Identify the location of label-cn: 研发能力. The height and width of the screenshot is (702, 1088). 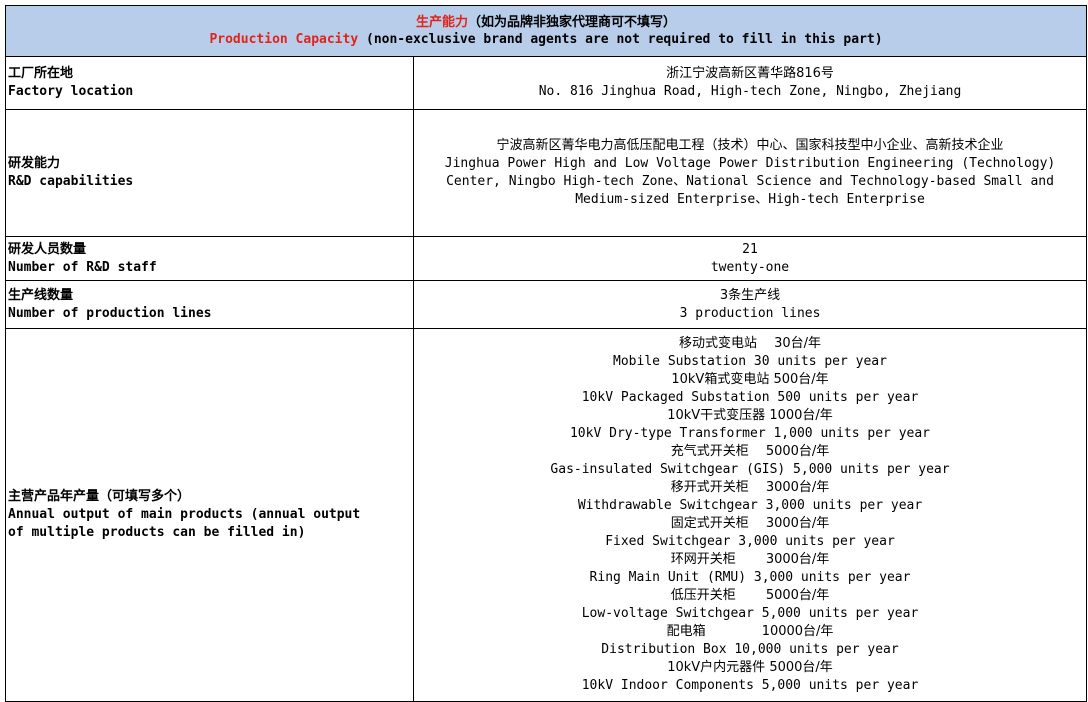
(34, 163).